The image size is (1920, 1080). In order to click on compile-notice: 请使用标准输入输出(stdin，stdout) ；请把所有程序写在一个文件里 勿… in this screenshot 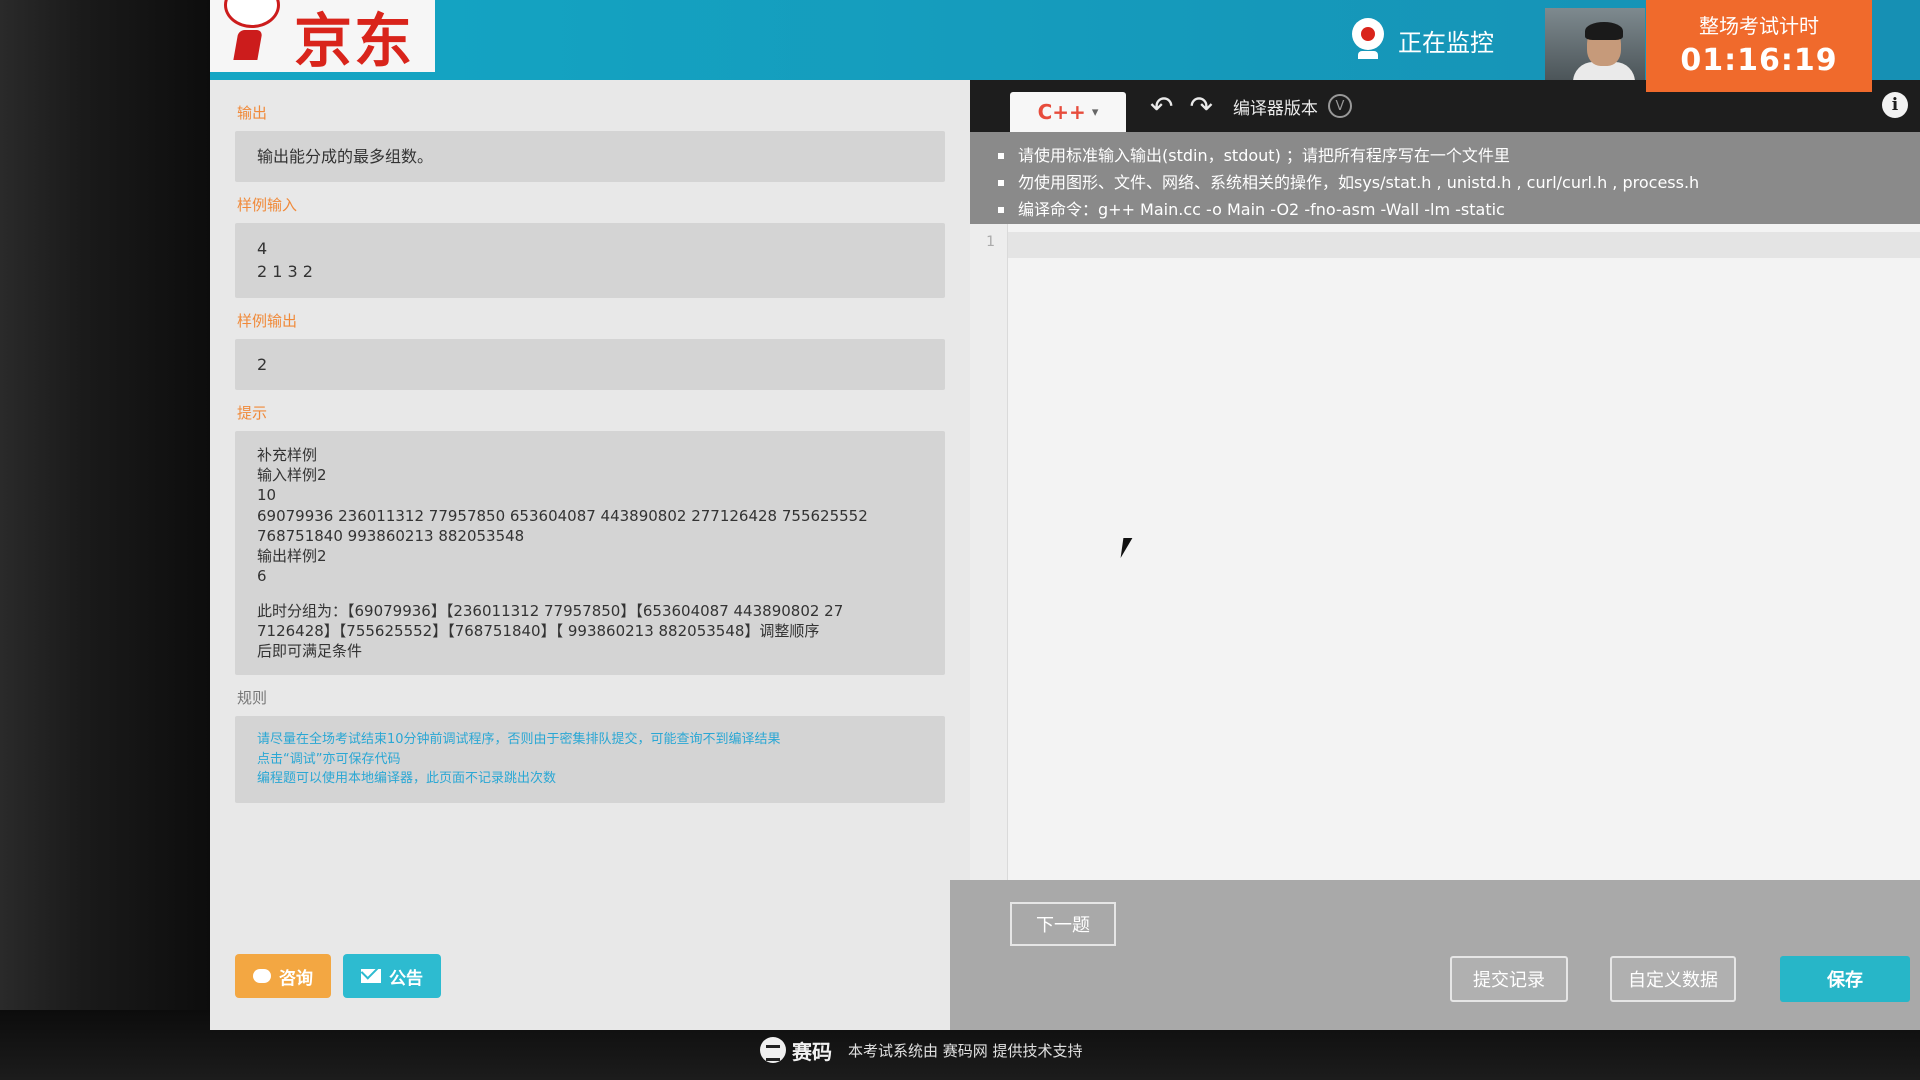, I will do `click(1445, 178)`.